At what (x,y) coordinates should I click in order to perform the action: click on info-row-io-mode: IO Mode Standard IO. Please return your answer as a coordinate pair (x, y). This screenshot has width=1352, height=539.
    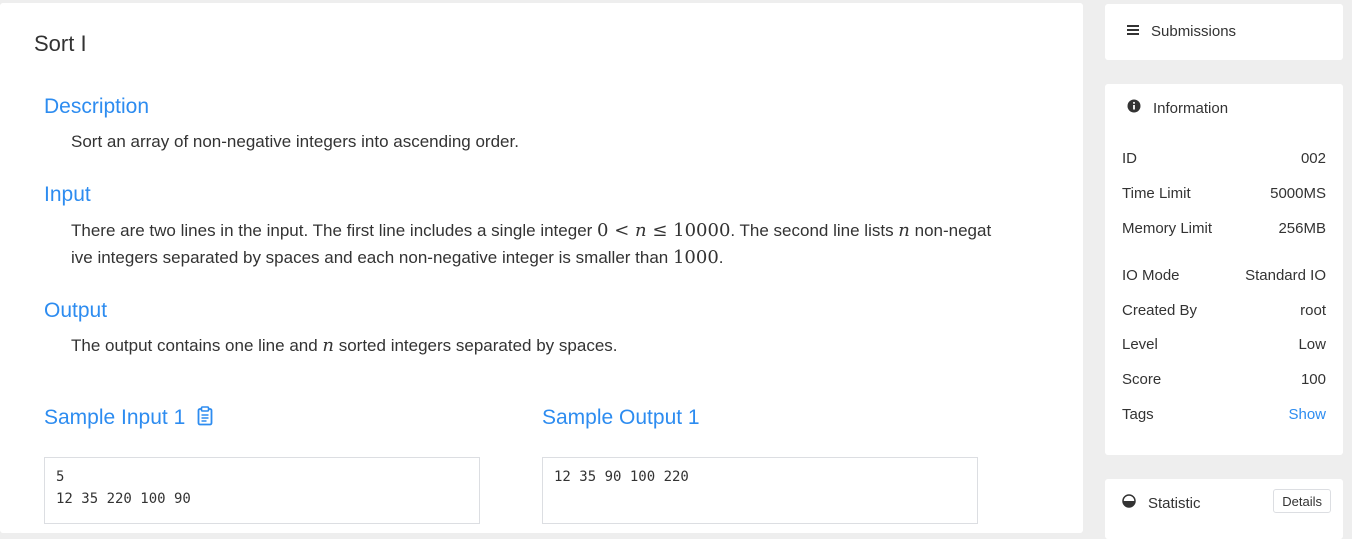
    Looking at the image, I should click on (1224, 275).